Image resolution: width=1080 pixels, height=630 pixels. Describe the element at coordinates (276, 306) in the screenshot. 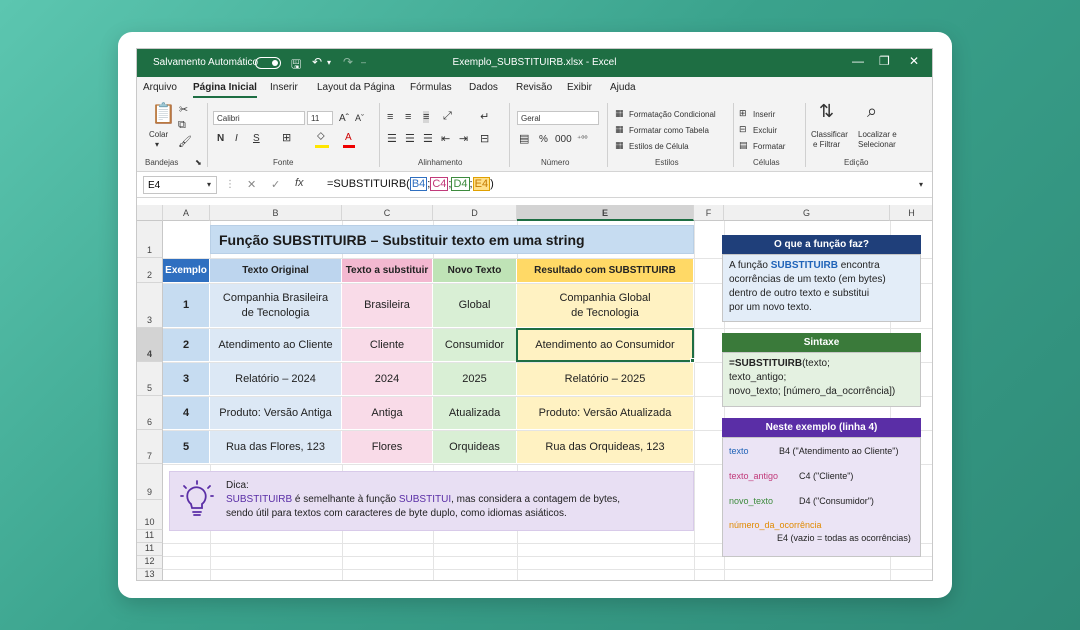

I see `cell-original-text-1: Companhia Brasileira de Tecnologia` at that location.